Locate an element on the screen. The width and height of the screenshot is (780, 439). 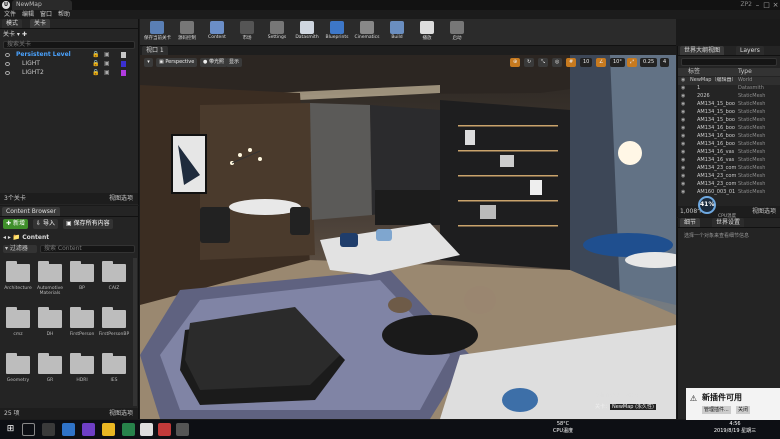
minimize-button: – is located at coordinates (757, 5).